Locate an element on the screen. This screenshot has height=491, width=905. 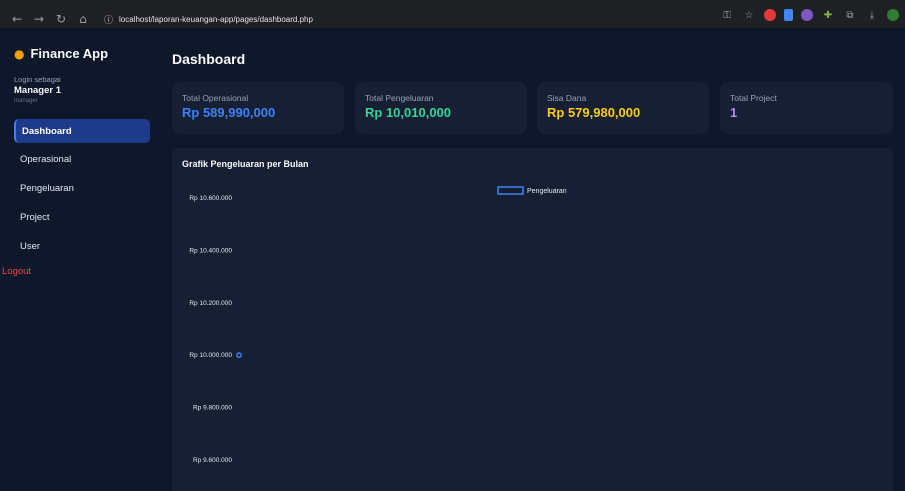
back-icon: ← is located at coordinates (17, 19).